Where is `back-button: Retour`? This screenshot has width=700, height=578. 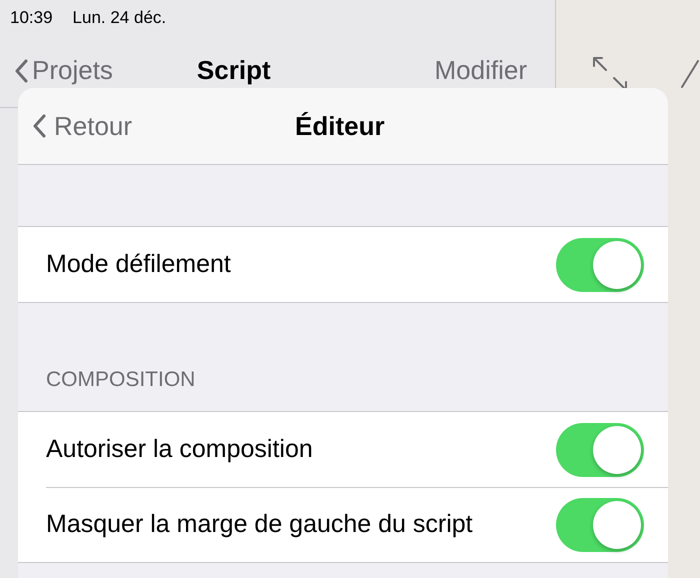
back-button: Retour is located at coordinates (82, 126).